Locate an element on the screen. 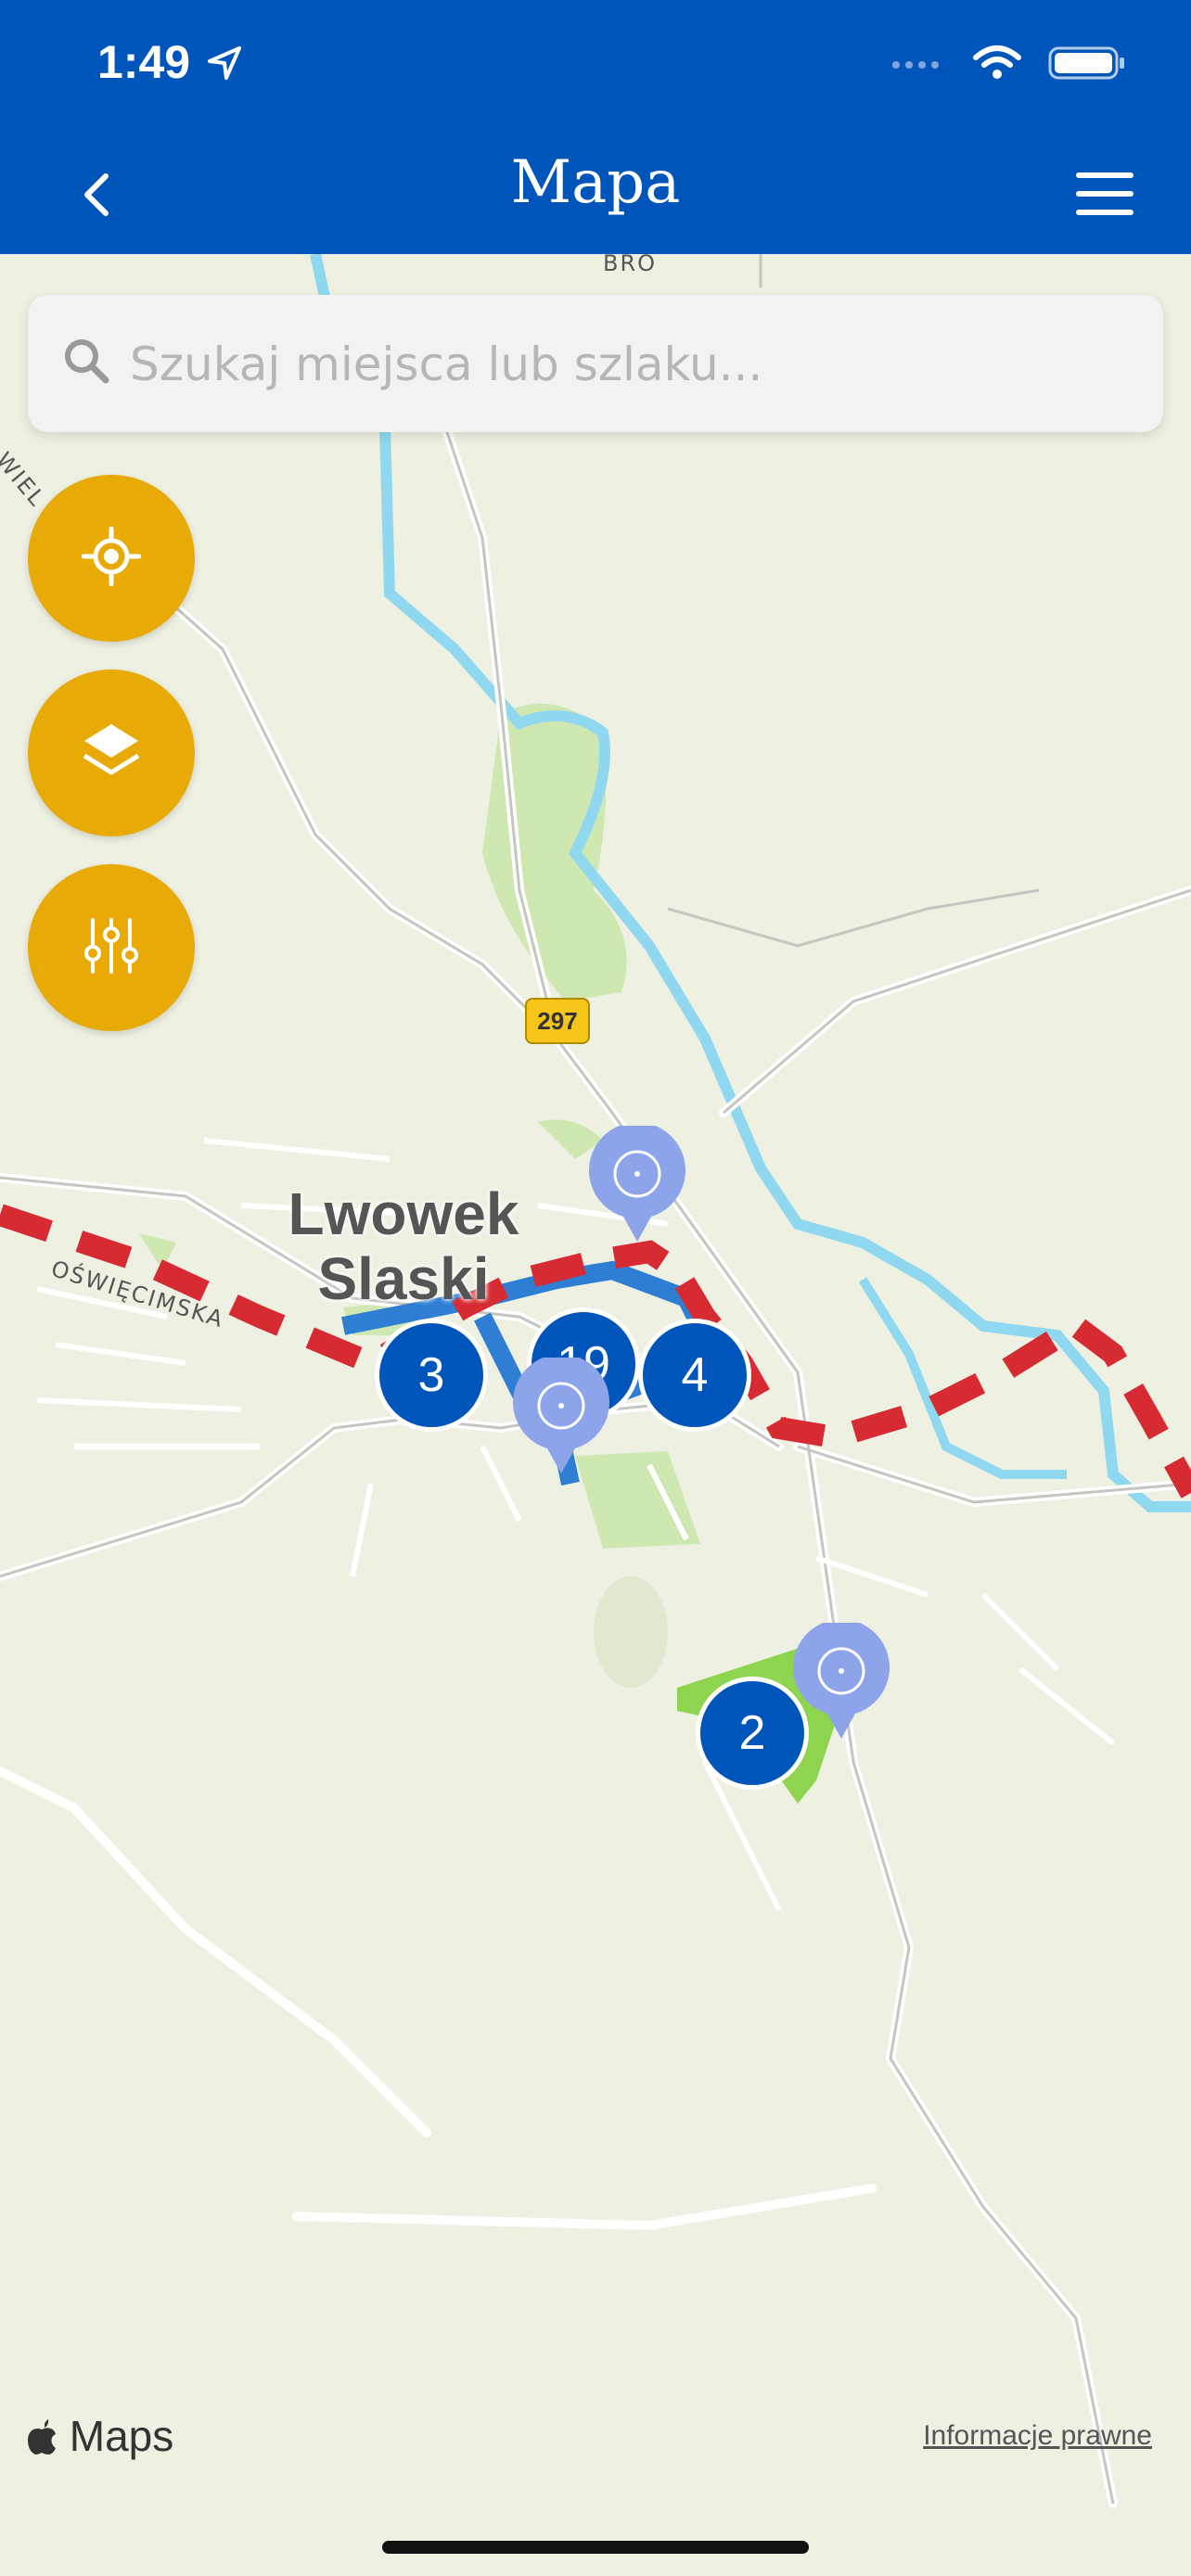  battery-icon is located at coordinates (1087, 65).